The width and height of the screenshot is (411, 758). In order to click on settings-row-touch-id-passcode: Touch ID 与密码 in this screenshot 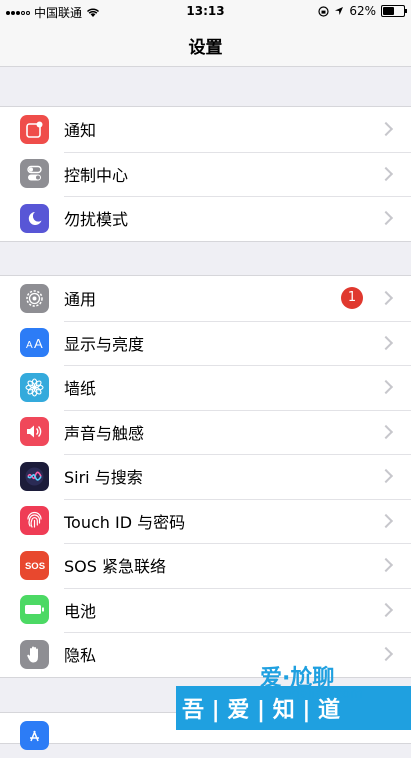, I will do `click(205, 521)`.